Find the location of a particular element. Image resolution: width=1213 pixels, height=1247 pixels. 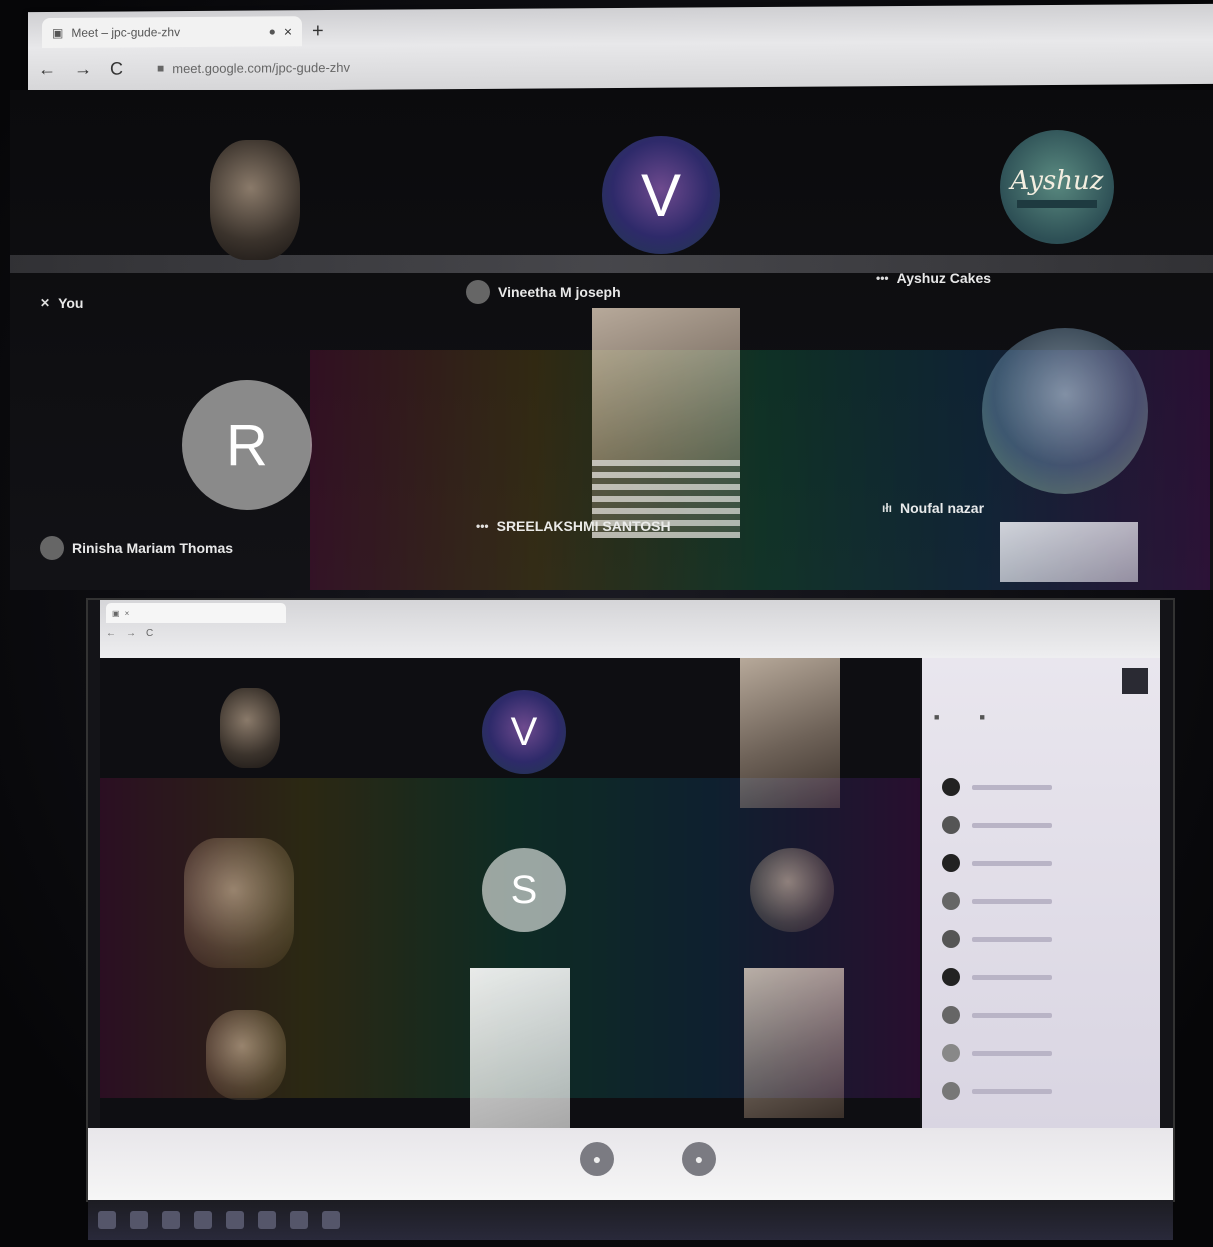

participant-name: Ayshuz Cakes is located at coordinates (944, 278).